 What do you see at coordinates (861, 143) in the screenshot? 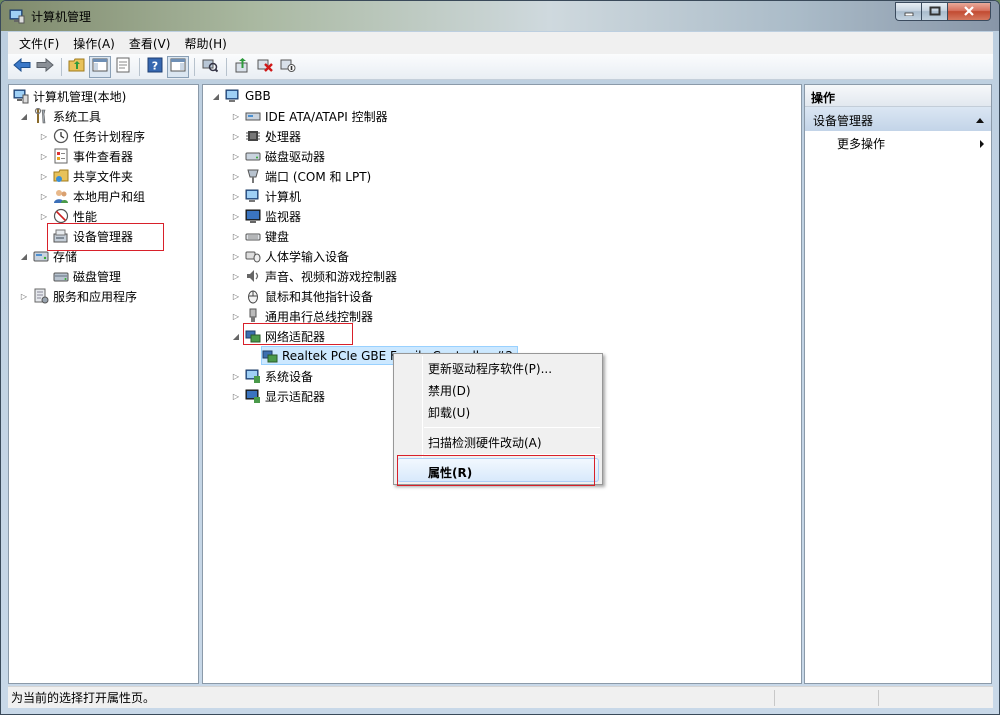
I see `more-actions-item: 更多操作` at bounding box center [861, 143].